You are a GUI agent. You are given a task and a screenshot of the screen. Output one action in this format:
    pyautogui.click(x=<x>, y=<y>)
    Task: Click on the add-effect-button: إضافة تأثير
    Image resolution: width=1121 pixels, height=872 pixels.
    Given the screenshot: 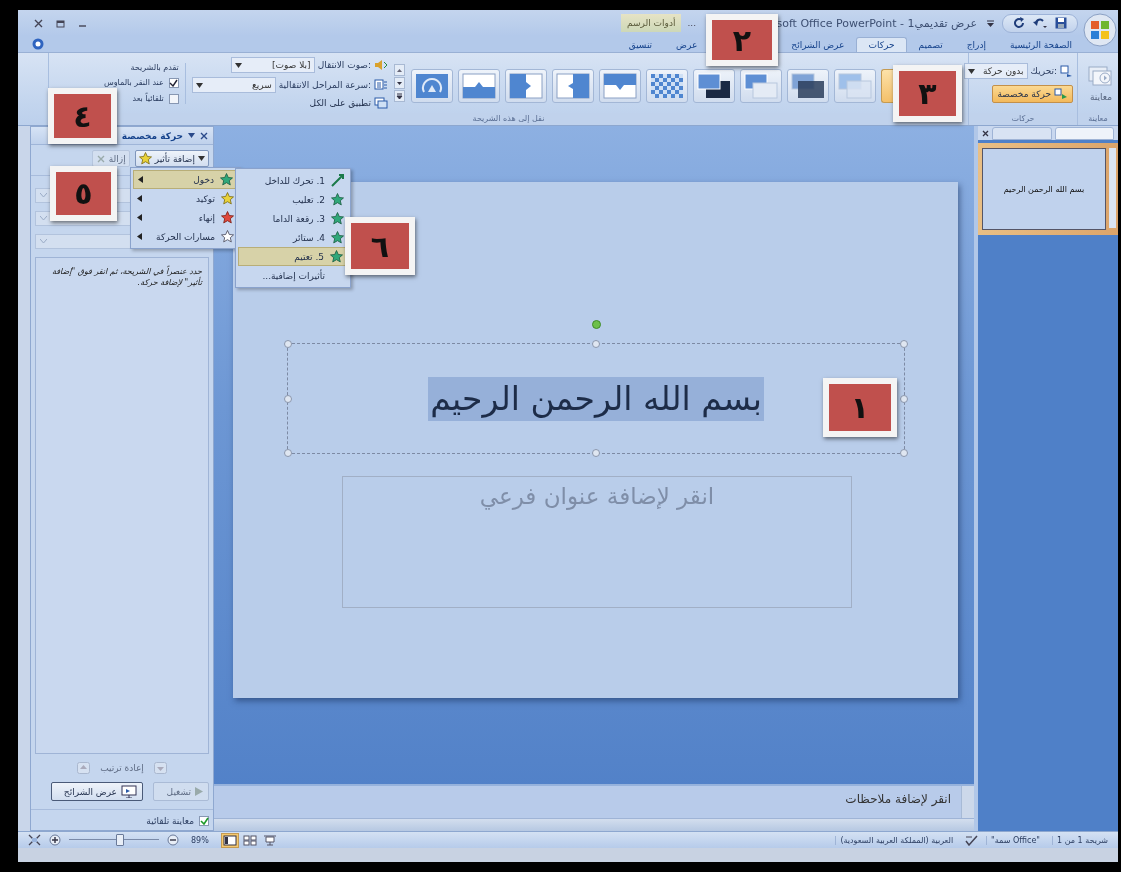 What is the action you would take?
    pyautogui.click(x=171, y=158)
    